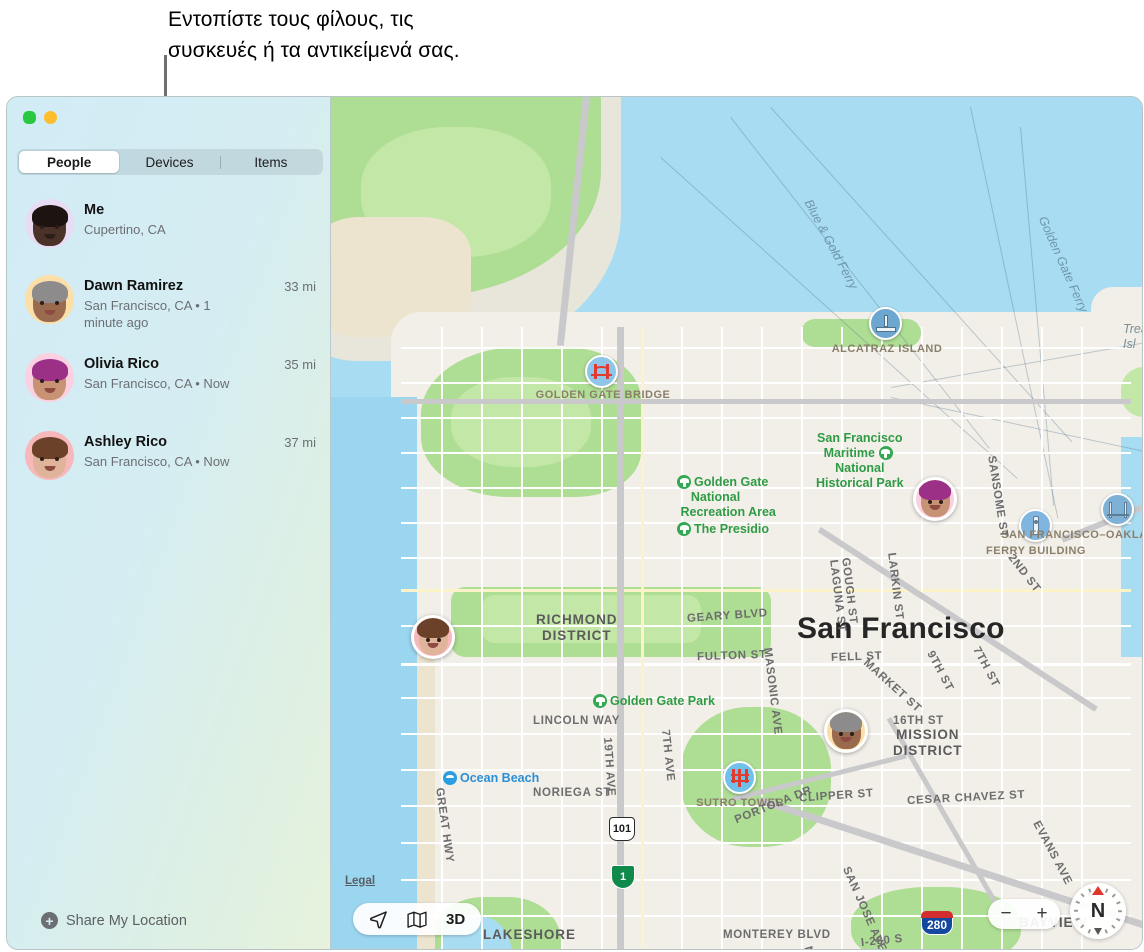 This screenshot has height=952, width=1144. I want to click on share-my-location-button: + Share My Location, so click(114, 920).